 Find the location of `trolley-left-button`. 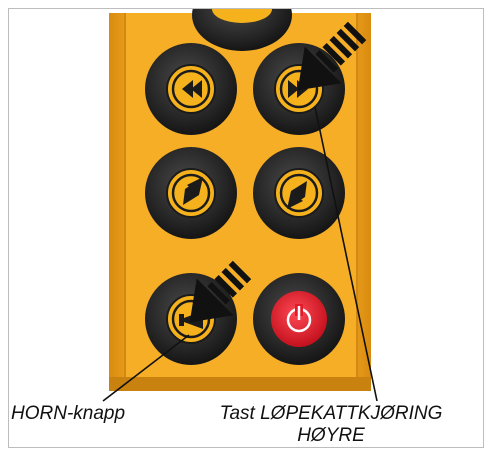

trolley-left-button is located at coordinates (191, 89).